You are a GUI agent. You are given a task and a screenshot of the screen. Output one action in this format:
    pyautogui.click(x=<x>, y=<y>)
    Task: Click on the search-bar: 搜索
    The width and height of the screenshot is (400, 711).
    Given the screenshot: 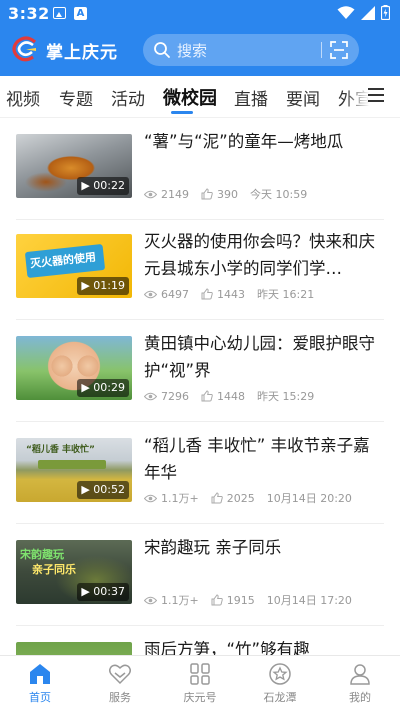 What is the action you would take?
    pyautogui.click(x=251, y=50)
    